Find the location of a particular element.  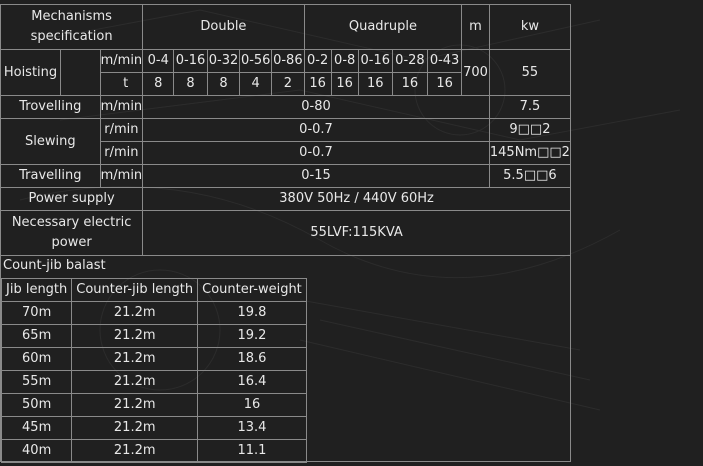

table-row: 55m 21.2m 16.4 is located at coordinates (153, 382).